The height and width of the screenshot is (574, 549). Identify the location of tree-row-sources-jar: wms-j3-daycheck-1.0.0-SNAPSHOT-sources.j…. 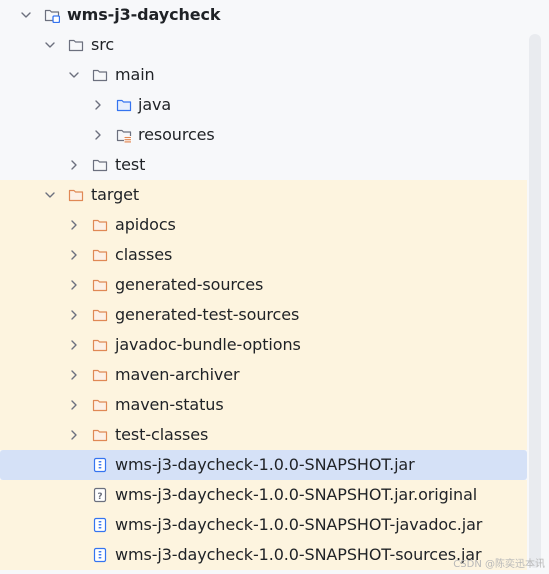
(263, 555).